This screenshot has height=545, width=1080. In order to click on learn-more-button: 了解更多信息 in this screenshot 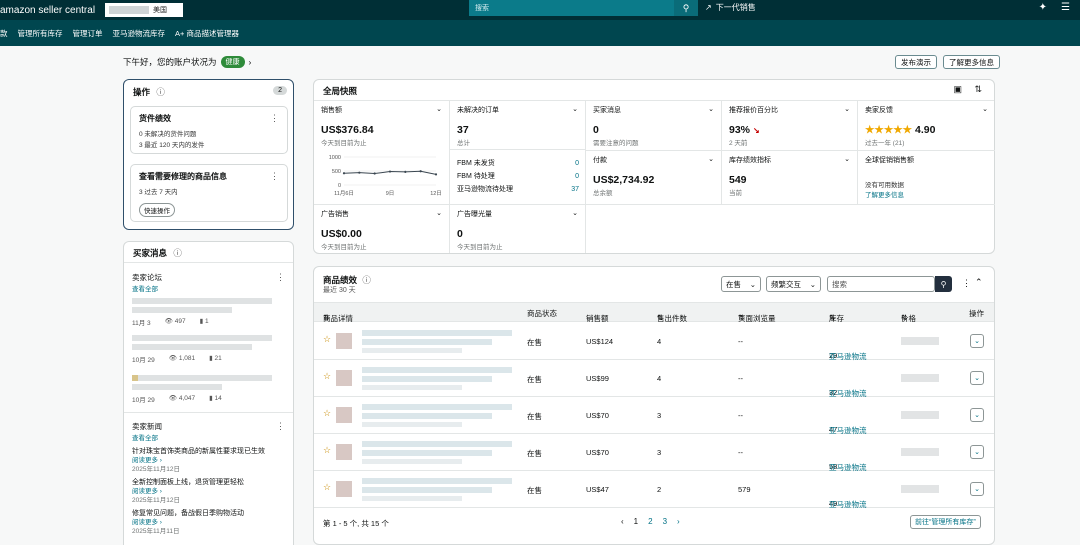, I will do `click(971, 62)`.